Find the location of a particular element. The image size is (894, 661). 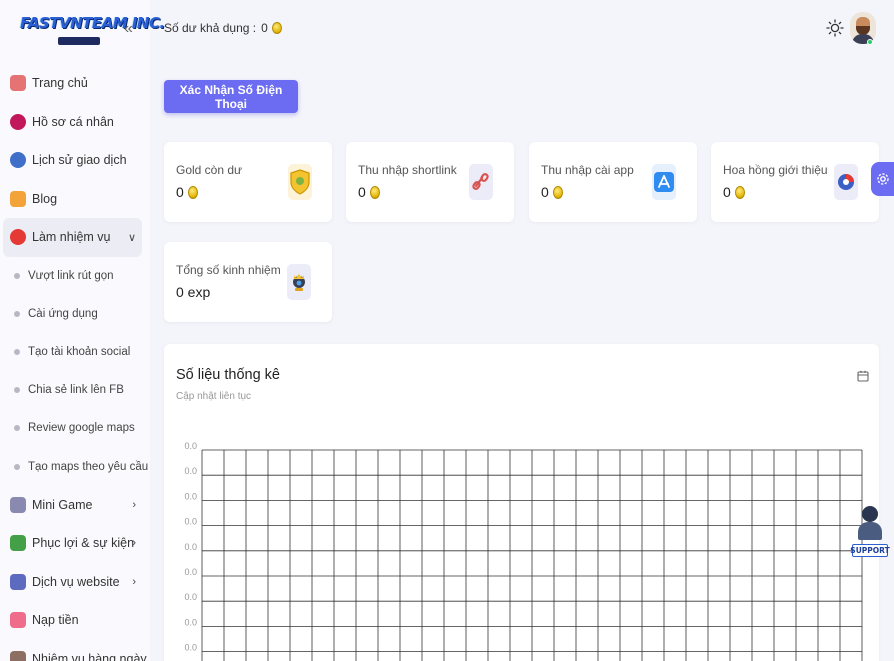

sidebar-item-home: Trang chủ is located at coordinates (75, 83).